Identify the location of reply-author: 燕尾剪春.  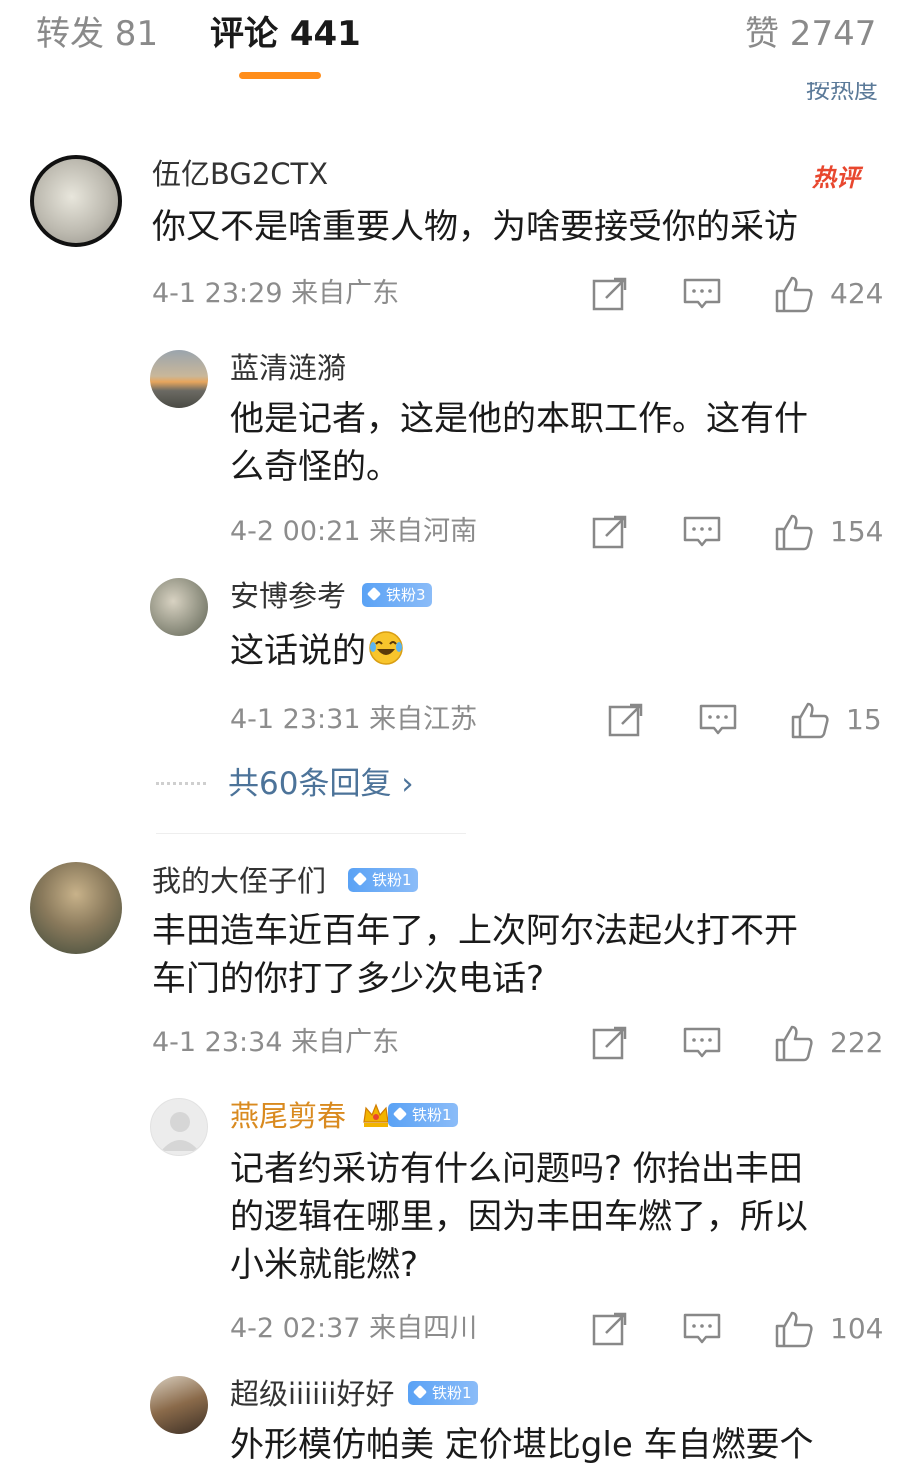
(288, 1116).